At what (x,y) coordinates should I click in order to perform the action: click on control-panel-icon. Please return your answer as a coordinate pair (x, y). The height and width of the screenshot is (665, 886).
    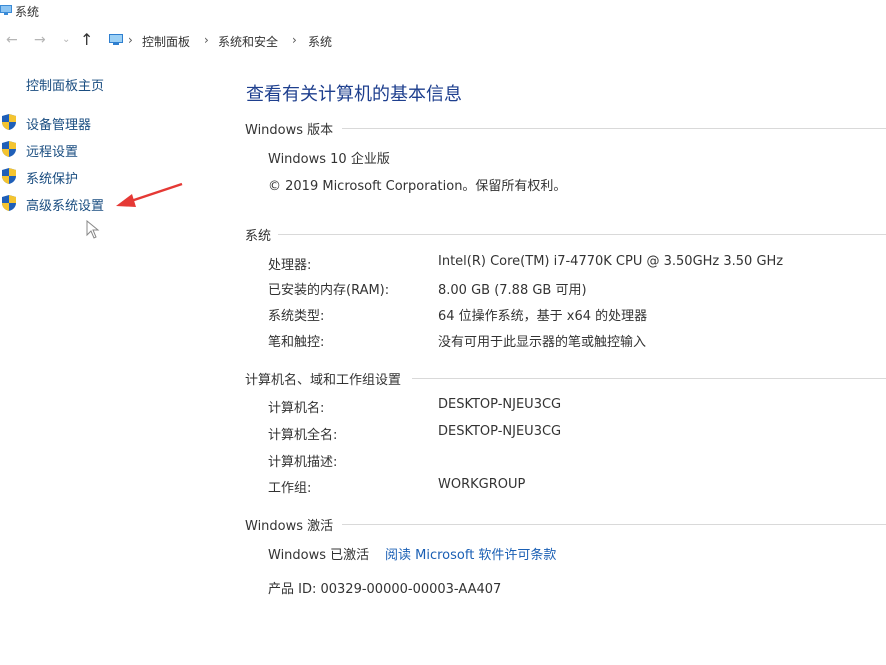
    Looking at the image, I should click on (116, 39).